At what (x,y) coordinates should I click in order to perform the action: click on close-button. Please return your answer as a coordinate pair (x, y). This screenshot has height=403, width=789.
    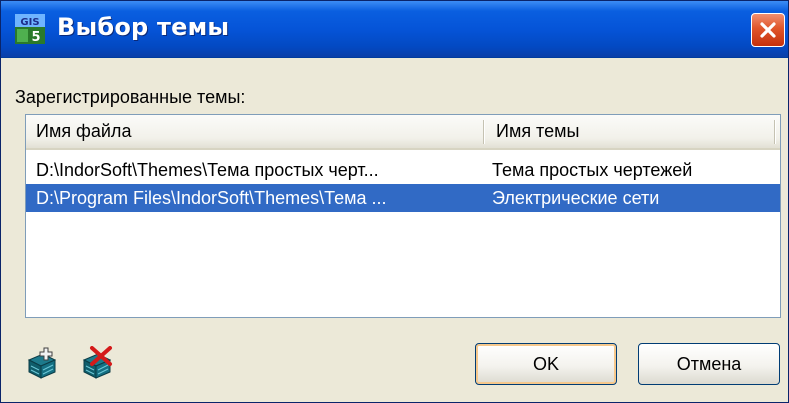
    Looking at the image, I should click on (768, 30).